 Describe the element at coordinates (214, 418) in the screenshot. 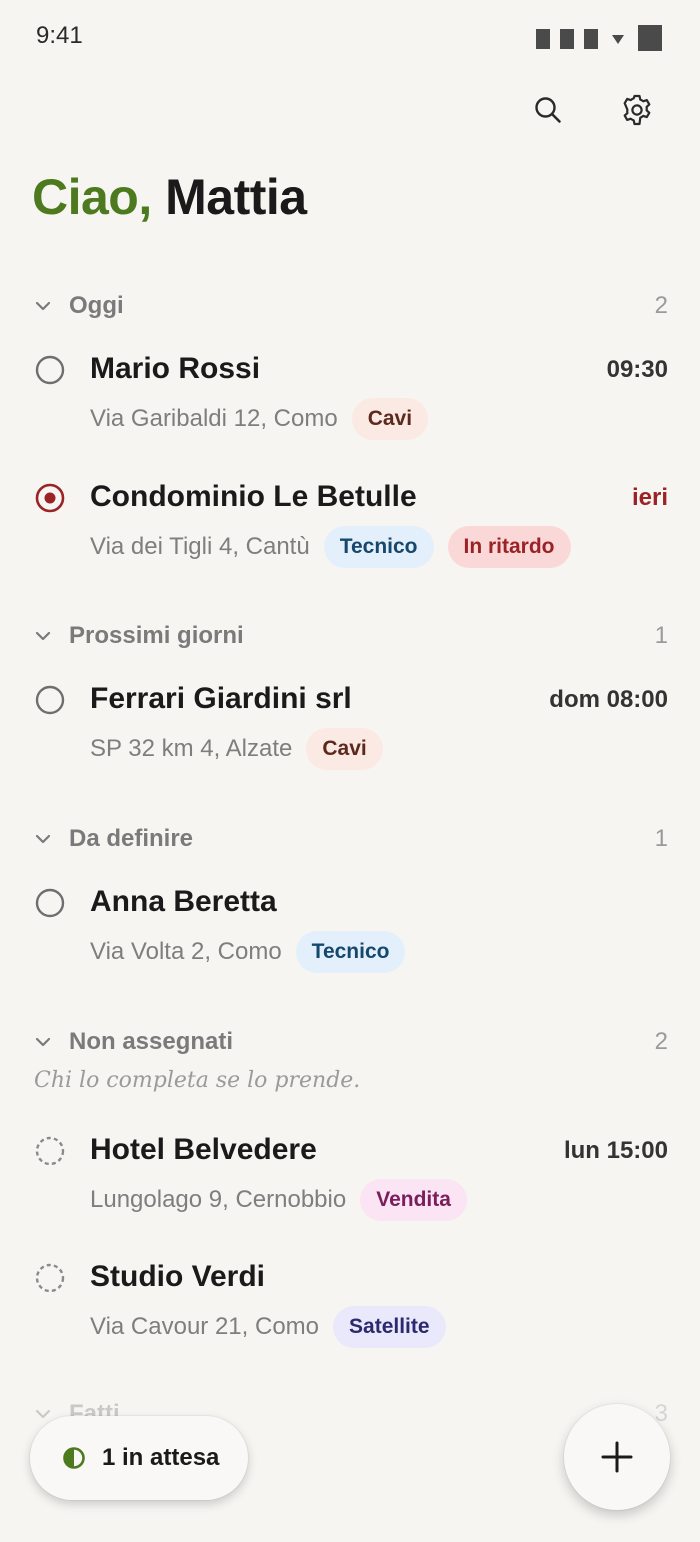

I see `task-address: Via Garibaldi 12, Como` at that location.